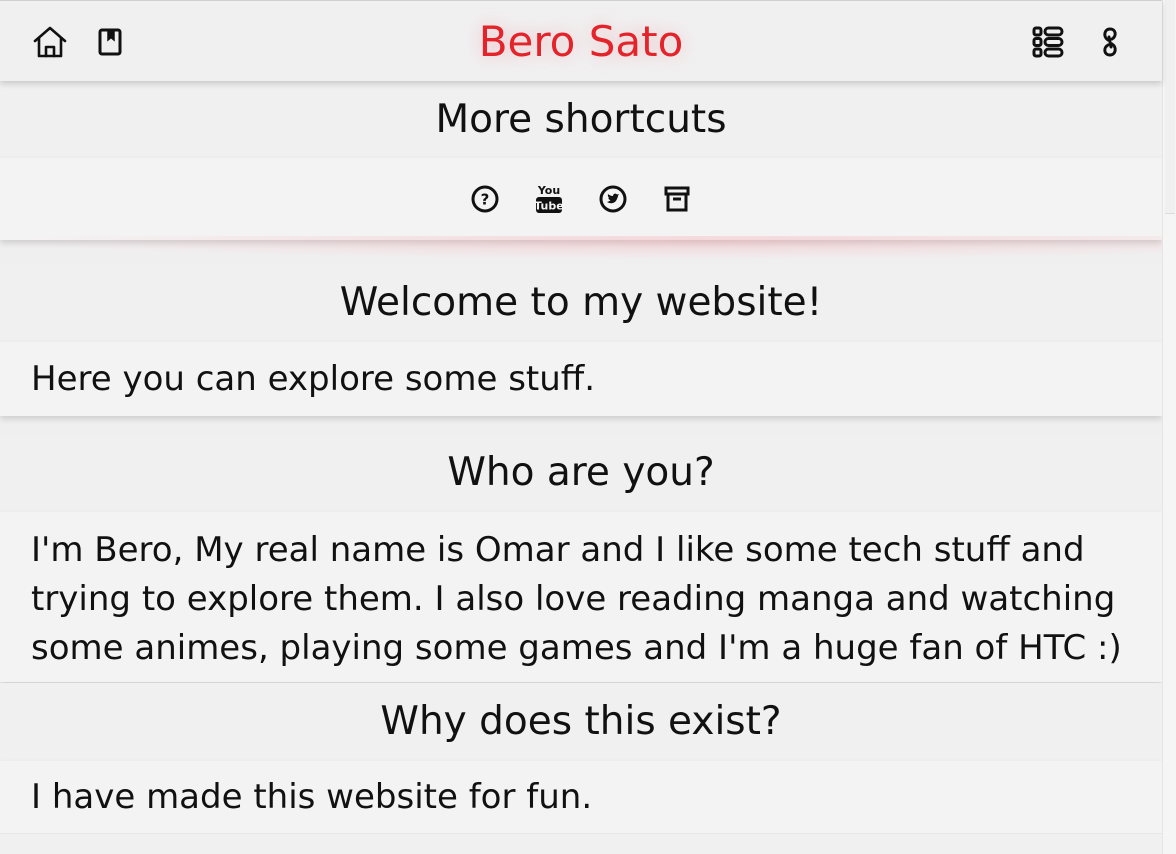  Describe the element at coordinates (581, 303) in the screenshot. I see `welcome-heading: Welcome to my website!` at that location.